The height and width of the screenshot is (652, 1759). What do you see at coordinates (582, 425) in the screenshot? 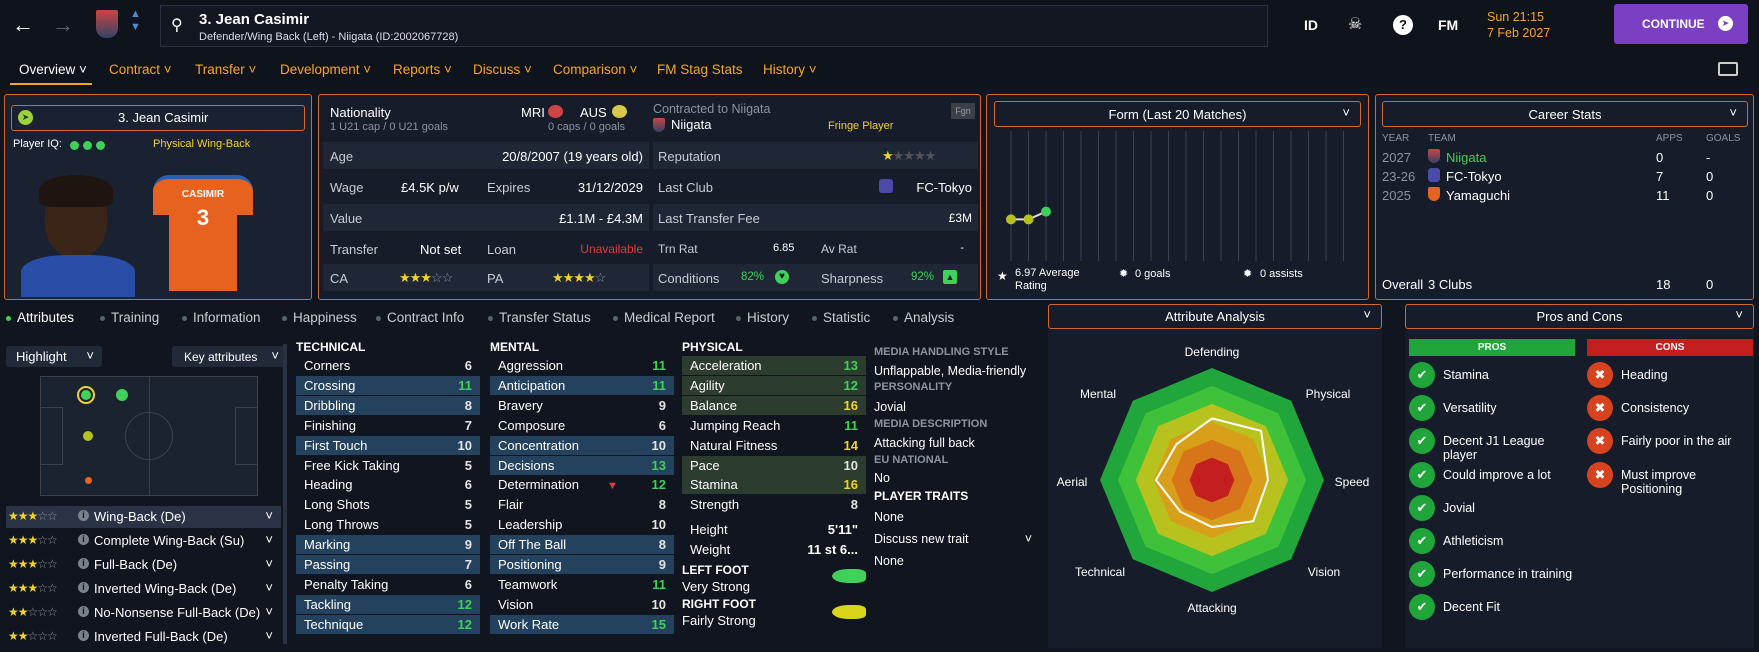
I see `attribute-row: Composure 6` at bounding box center [582, 425].